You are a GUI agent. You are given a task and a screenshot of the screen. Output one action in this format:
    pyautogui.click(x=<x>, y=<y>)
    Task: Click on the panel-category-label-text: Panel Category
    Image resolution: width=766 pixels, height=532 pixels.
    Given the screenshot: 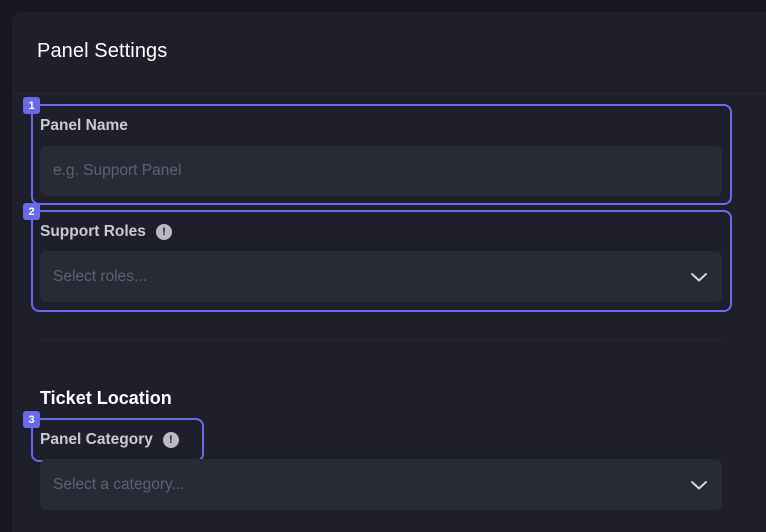 What is the action you would take?
    pyautogui.click(x=96, y=439)
    